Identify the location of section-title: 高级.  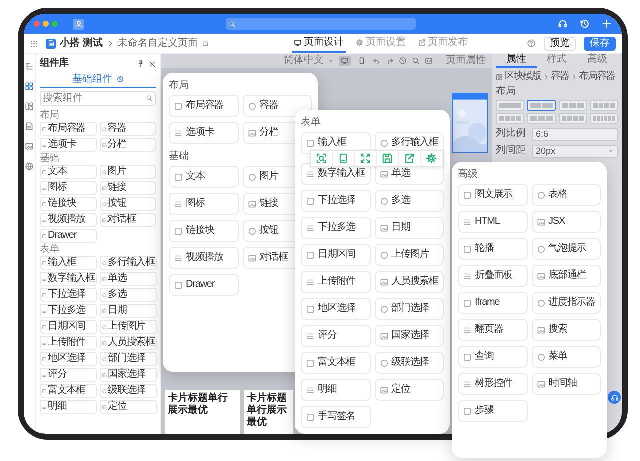
(468, 175).